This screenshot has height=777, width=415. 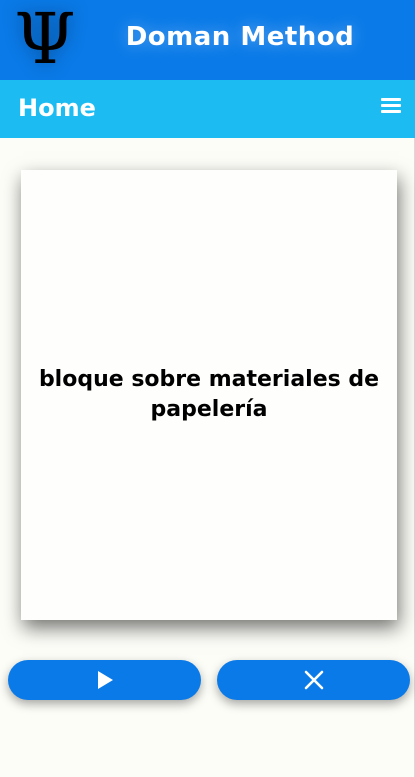 I want to click on psi-logo-glyph: Ψ, so click(x=45, y=40).